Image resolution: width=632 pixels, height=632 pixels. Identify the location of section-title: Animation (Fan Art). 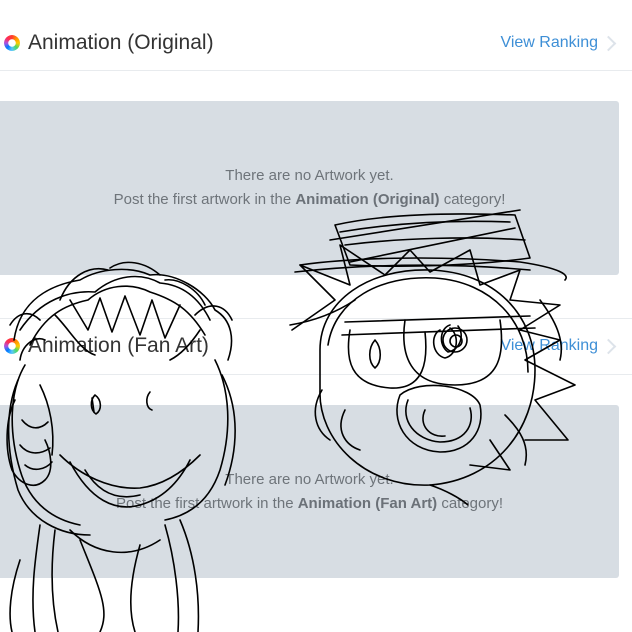
(106, 346).